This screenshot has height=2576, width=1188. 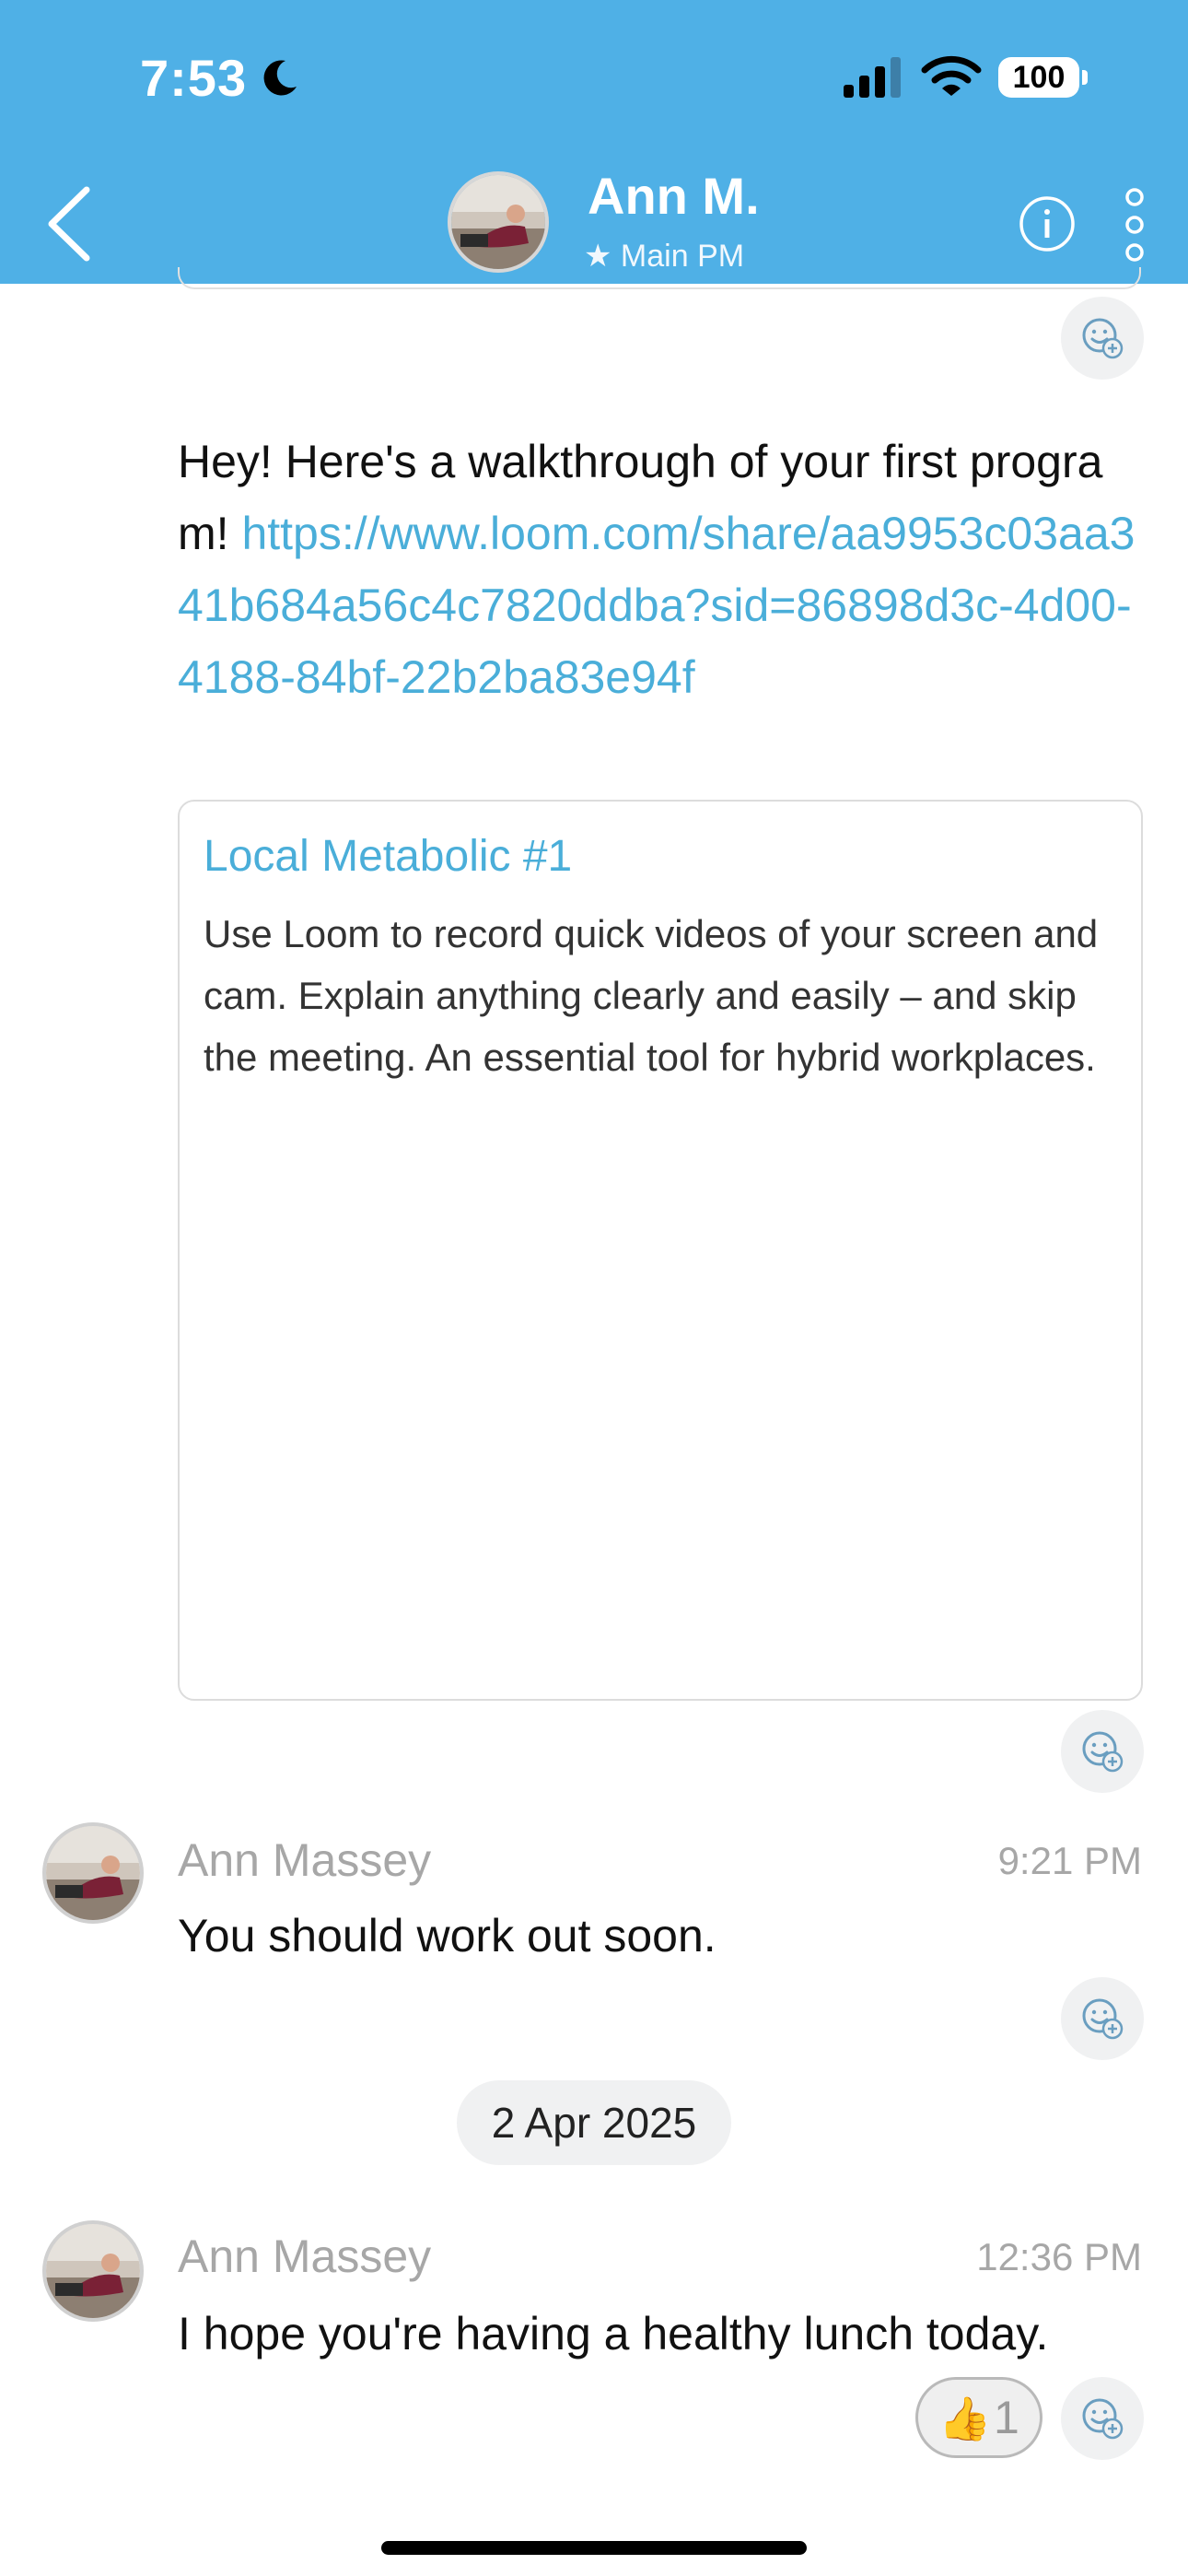 I want to click on date-separator: 2 Apr 2025, so click(x=594, y=2122).